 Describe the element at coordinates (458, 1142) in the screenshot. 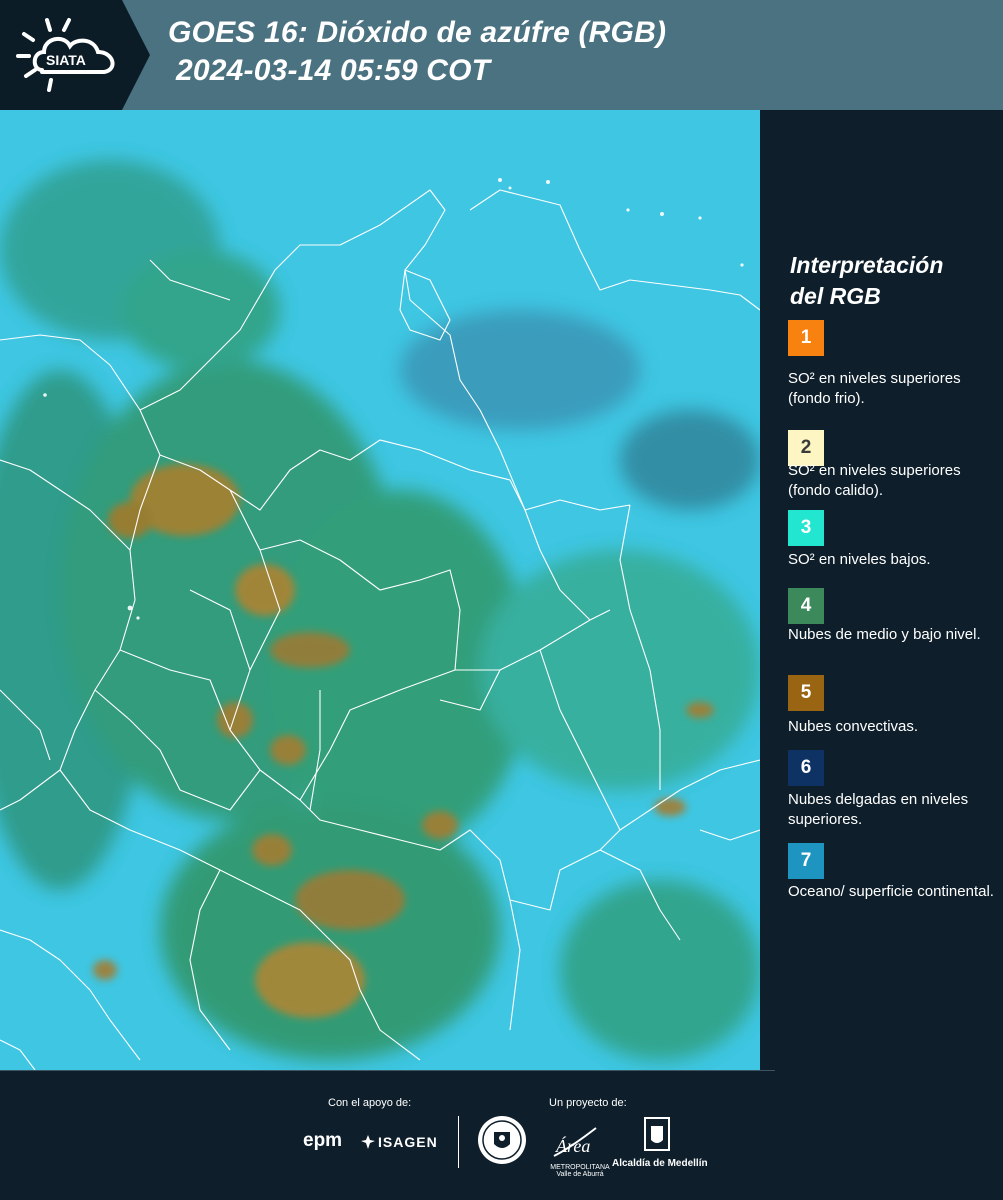

I see `footer-vertical-divider` at that location.